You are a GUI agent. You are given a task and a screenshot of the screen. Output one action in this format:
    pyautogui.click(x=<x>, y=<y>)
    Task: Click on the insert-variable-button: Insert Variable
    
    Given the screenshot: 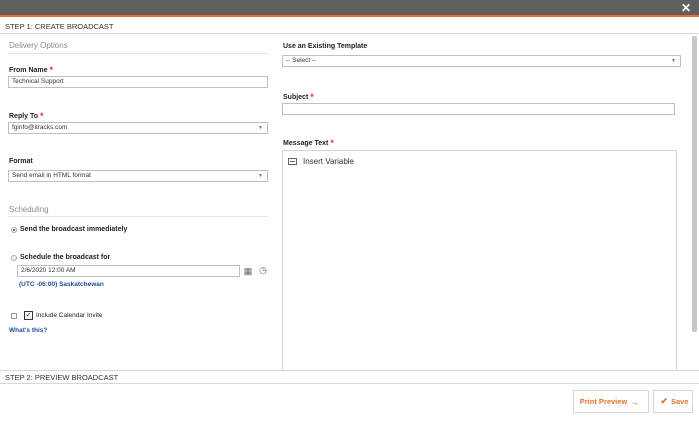 What is the action you would take?
    pyautogui.click(x=321, y=161)
    